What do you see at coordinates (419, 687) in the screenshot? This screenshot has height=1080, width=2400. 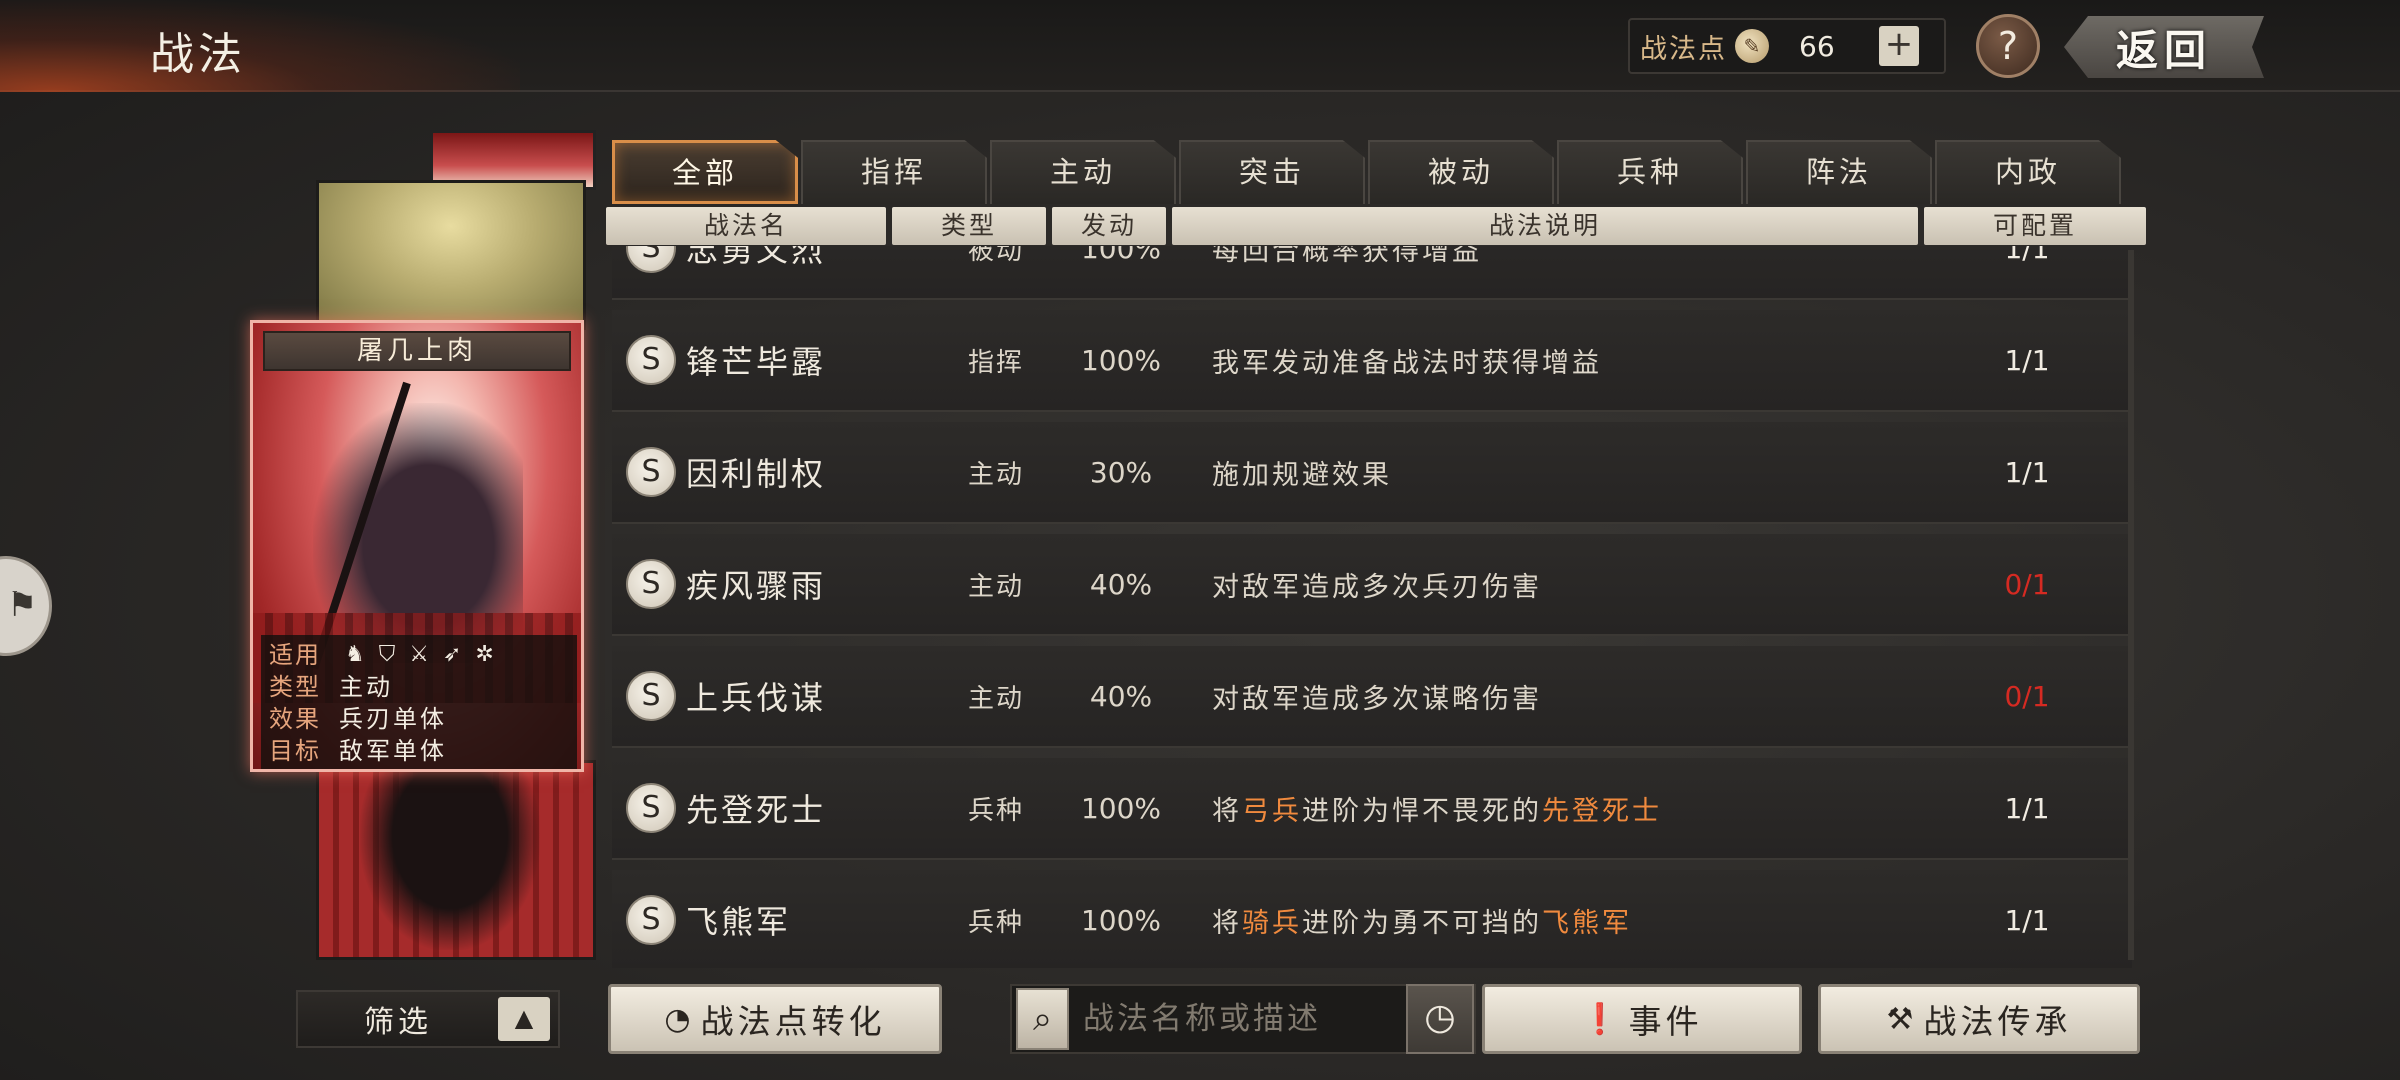 I see `card-row-type: 类型 主动` at bounding box center [419, 687].